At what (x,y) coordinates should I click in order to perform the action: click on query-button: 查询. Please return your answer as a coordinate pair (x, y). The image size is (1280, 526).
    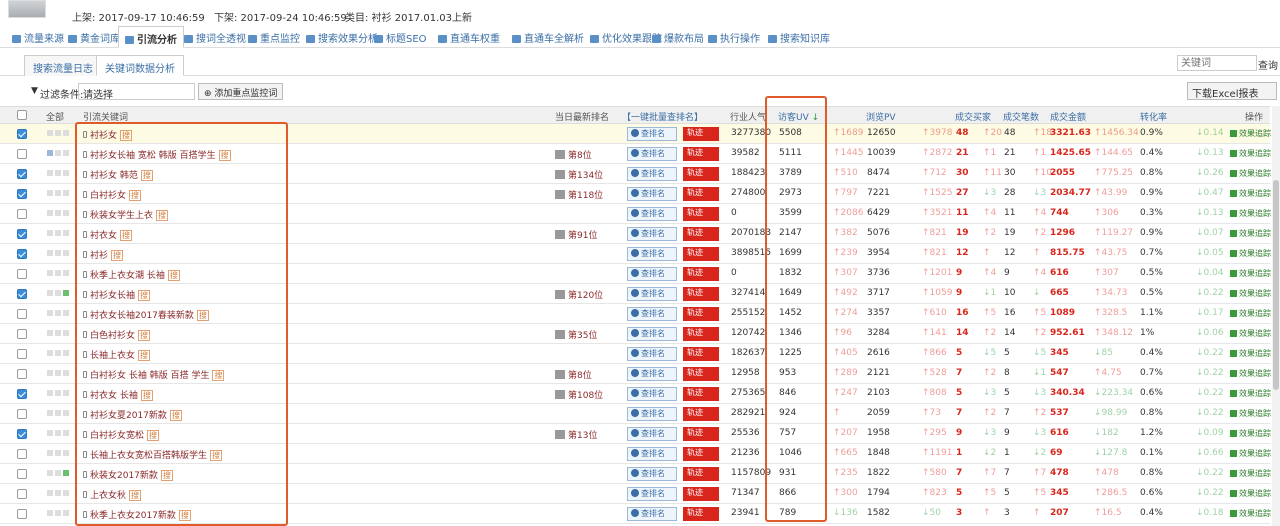
    Looking at the image, I should click on (1269, 63).